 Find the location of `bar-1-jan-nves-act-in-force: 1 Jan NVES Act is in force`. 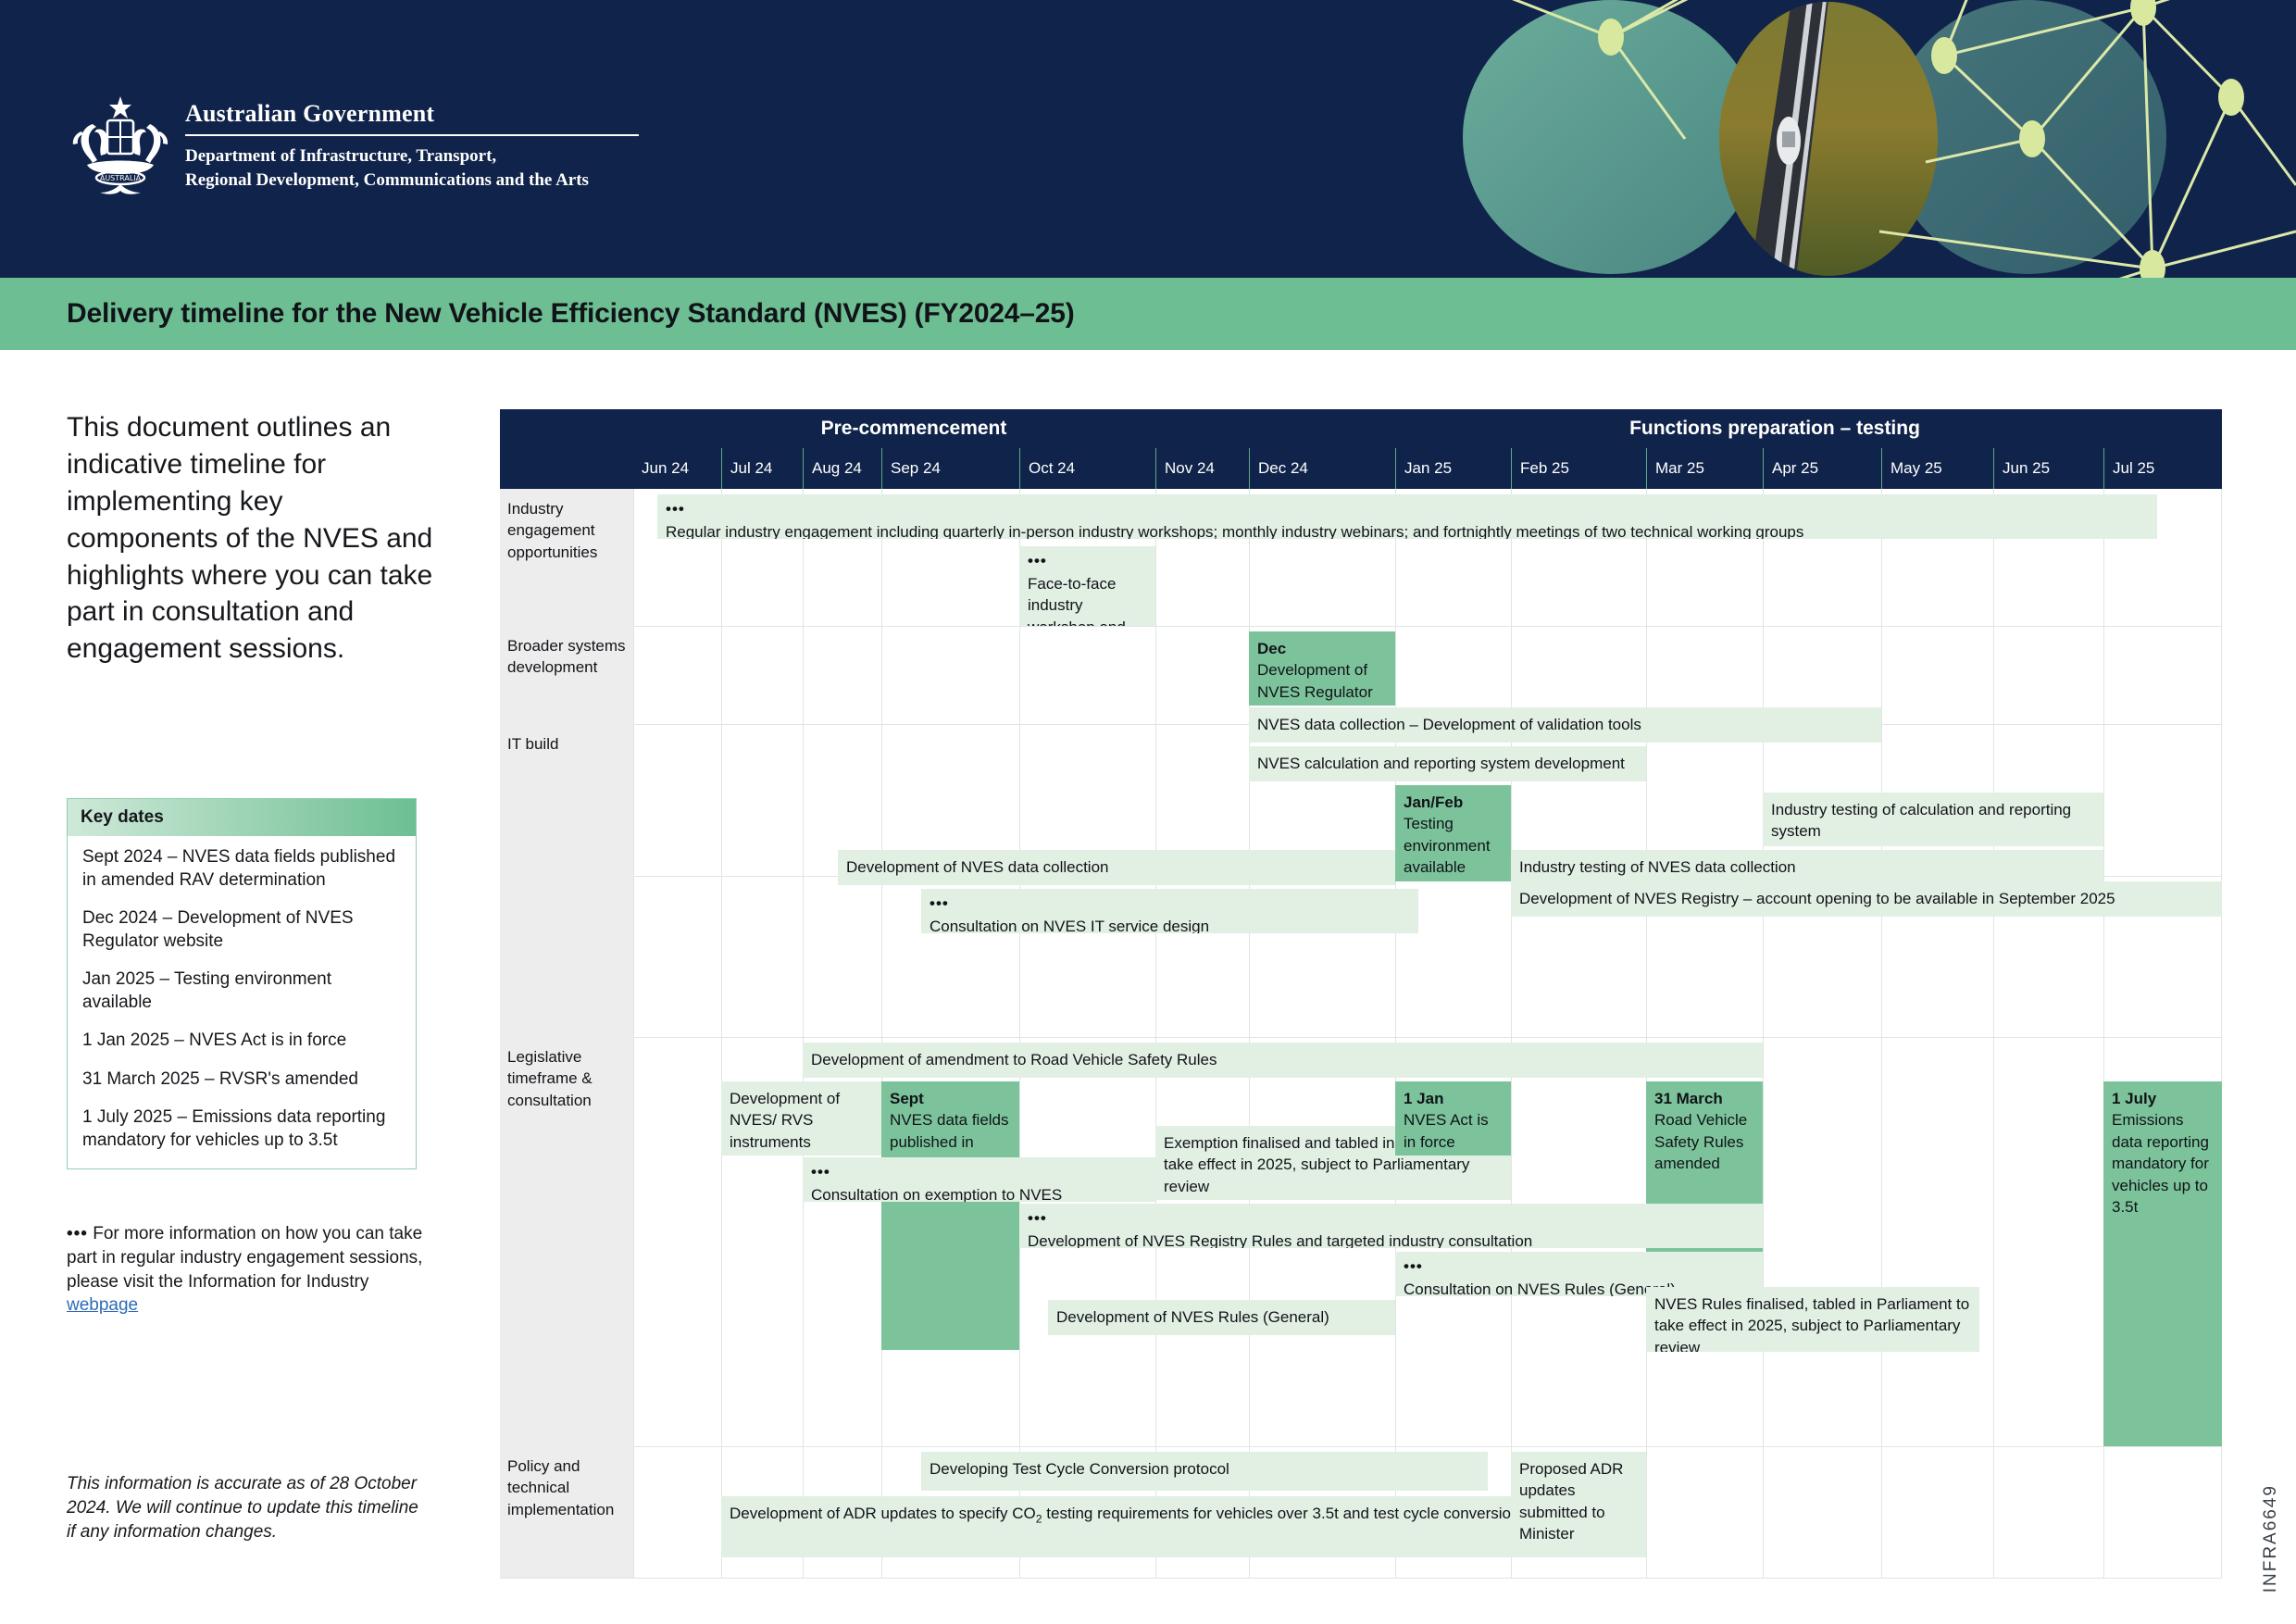

bar-1-jan-nves-act-in-force: 1 Jan NVES Act is in force is located at coordinates (1453, 1118).